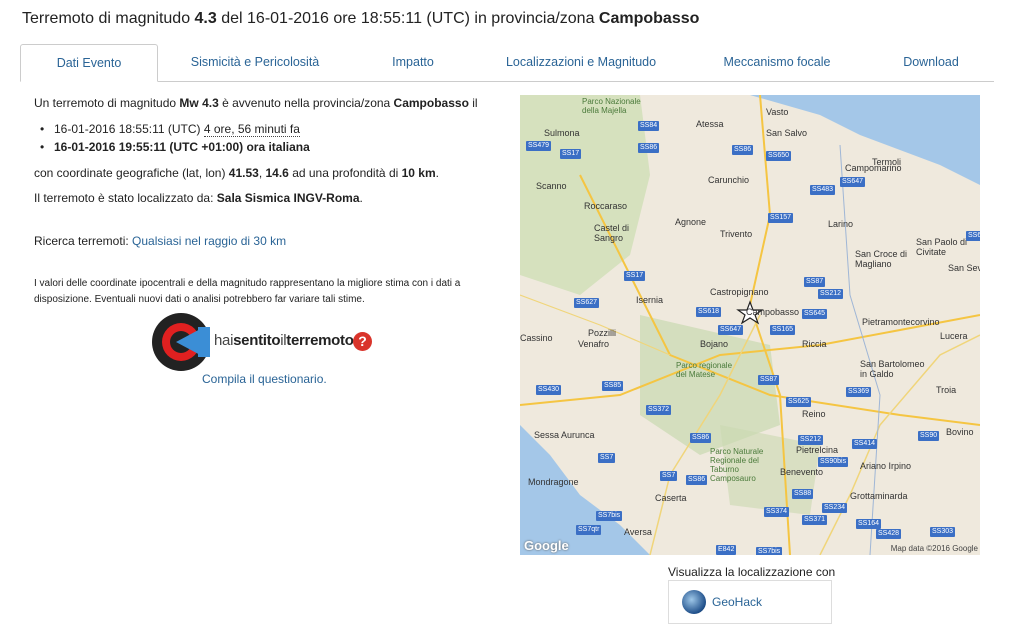  I want to click on map-place: Roccaraso, so click(606, 206).